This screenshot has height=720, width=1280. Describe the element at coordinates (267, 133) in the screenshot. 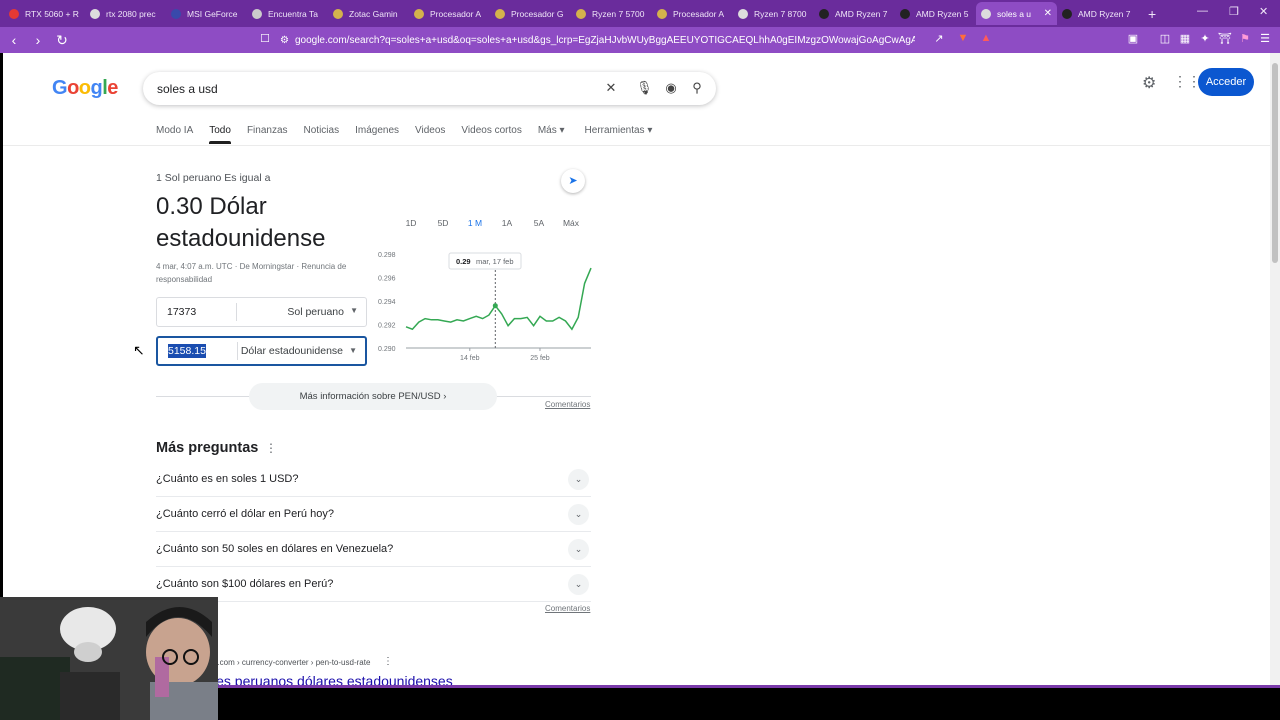

I see `tab-2: Finanzas` at that location.